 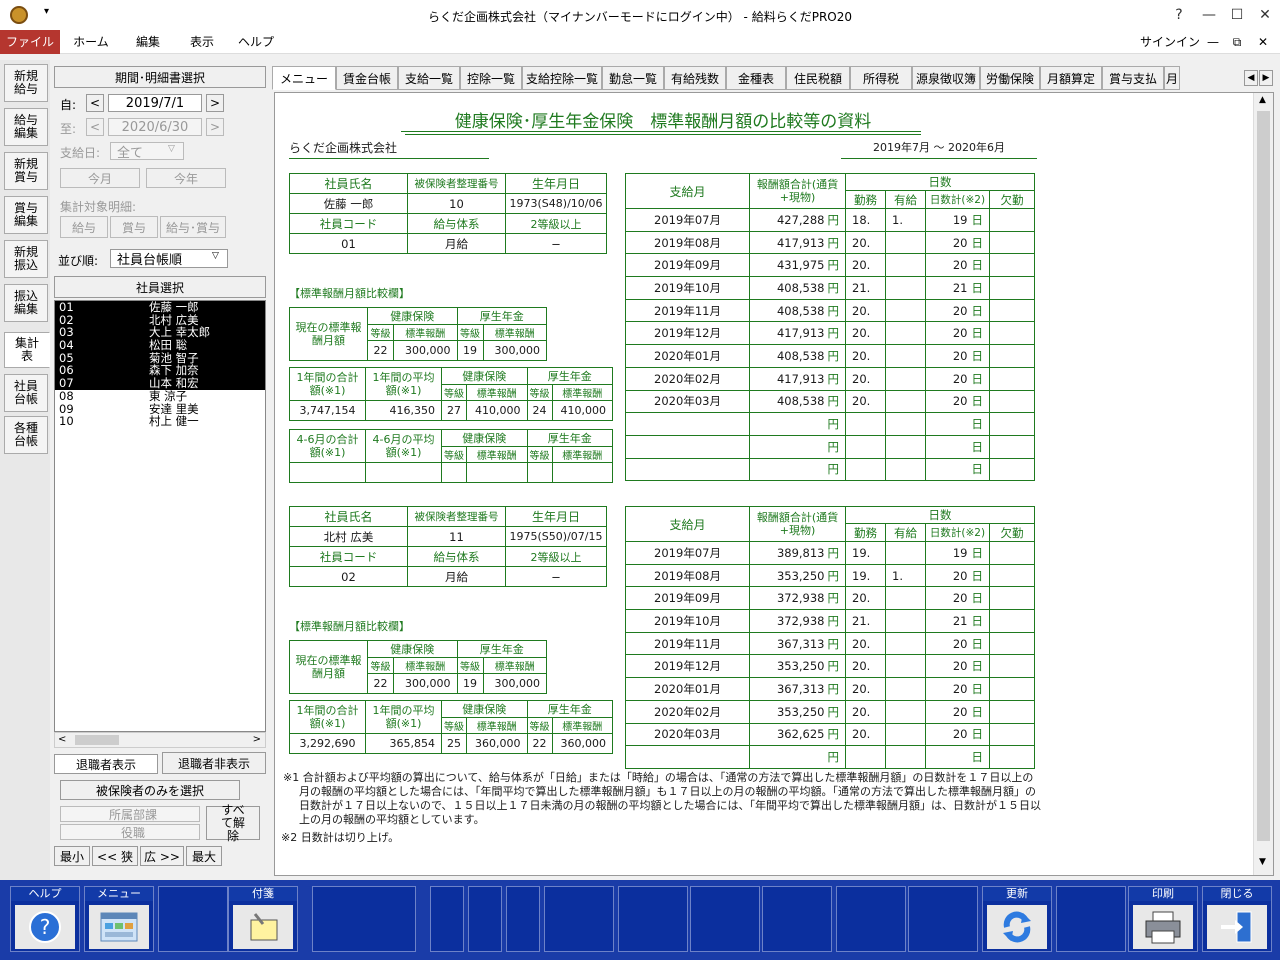 I want to click on clear-all-button: すべて解除, so click(x=233, y=822).